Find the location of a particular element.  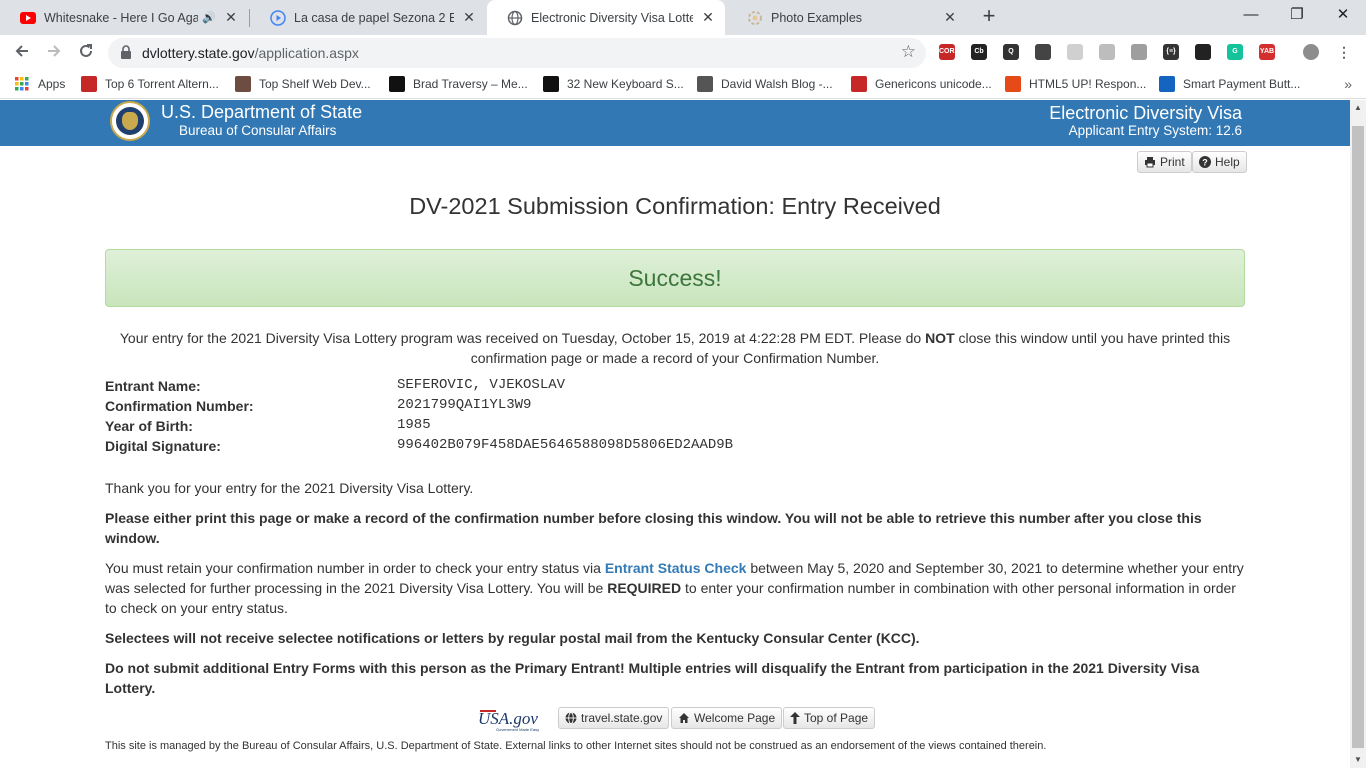

forward-button is located at coordinates (54, 53).